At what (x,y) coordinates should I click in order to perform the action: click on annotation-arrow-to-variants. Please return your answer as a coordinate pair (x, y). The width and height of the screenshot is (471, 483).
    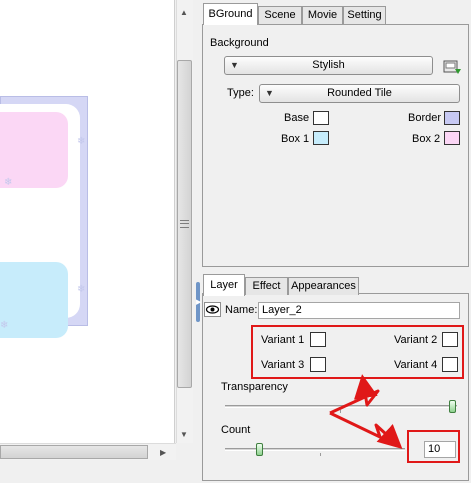
    Looking at the image, I should click on (354, 394).